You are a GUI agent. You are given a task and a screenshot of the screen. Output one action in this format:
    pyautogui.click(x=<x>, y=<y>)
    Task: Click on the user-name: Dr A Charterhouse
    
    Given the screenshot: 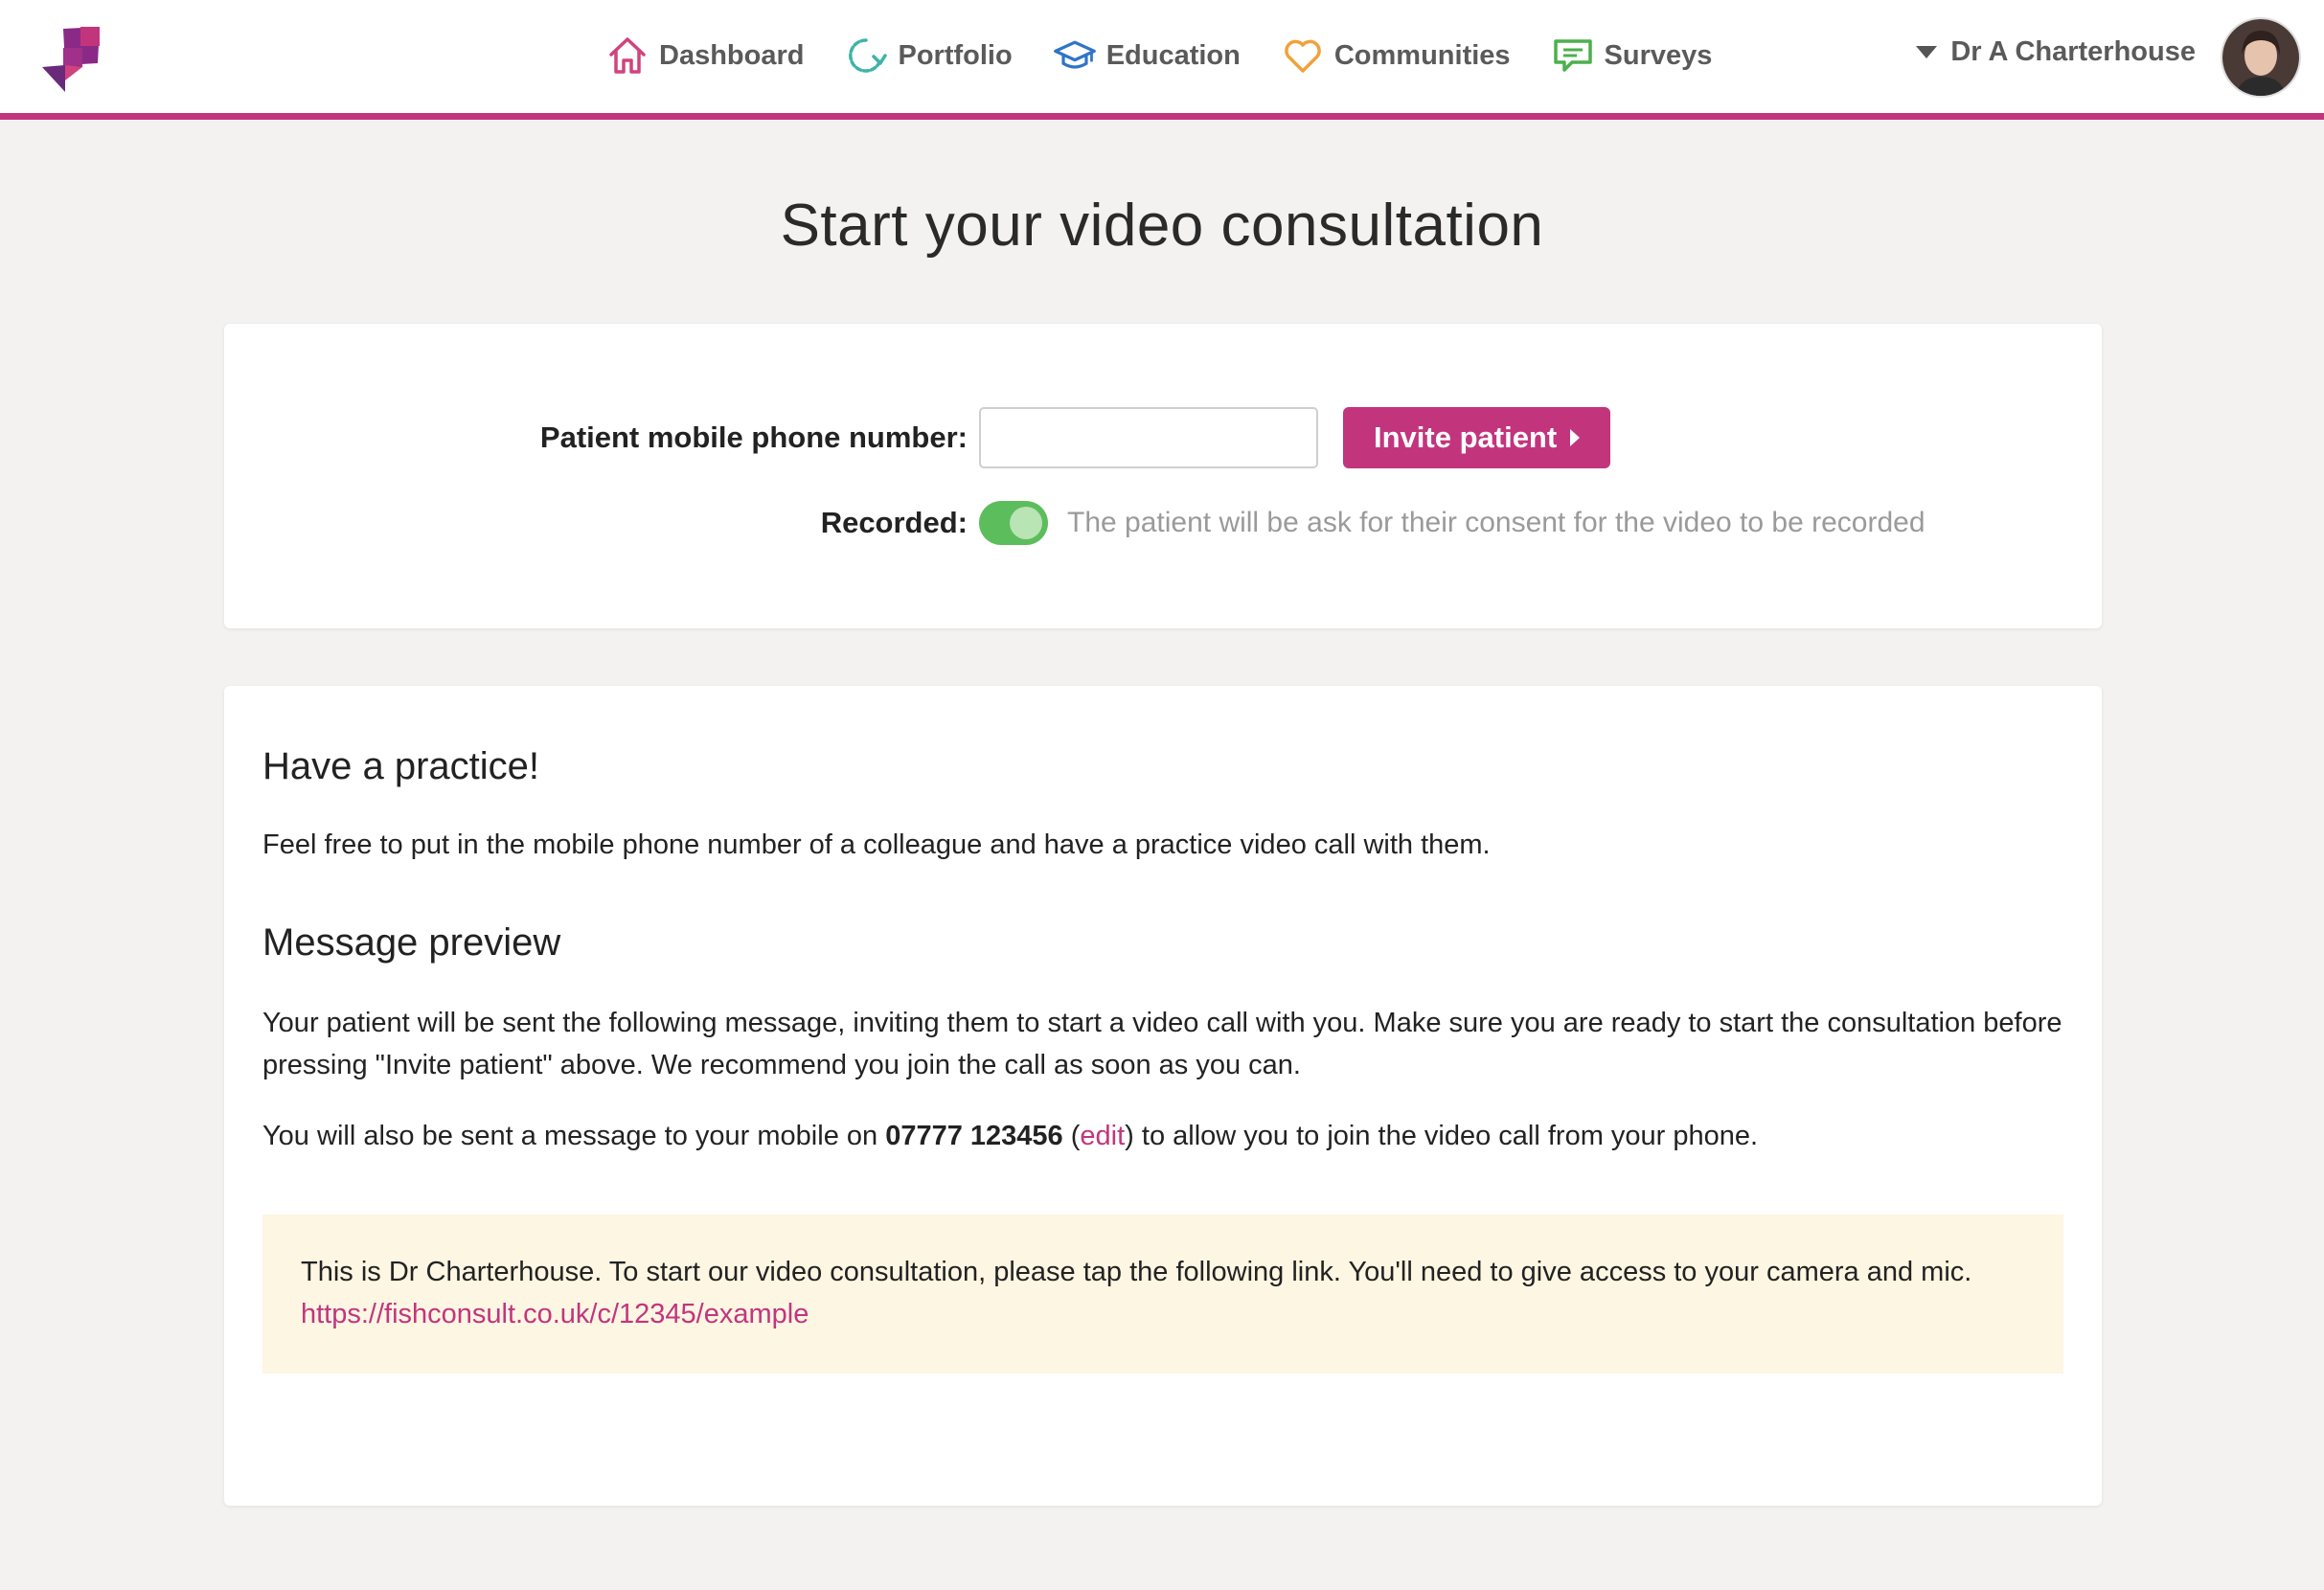 What is the action you would take?
    pyautogui.click(x=2073, y=51)
    